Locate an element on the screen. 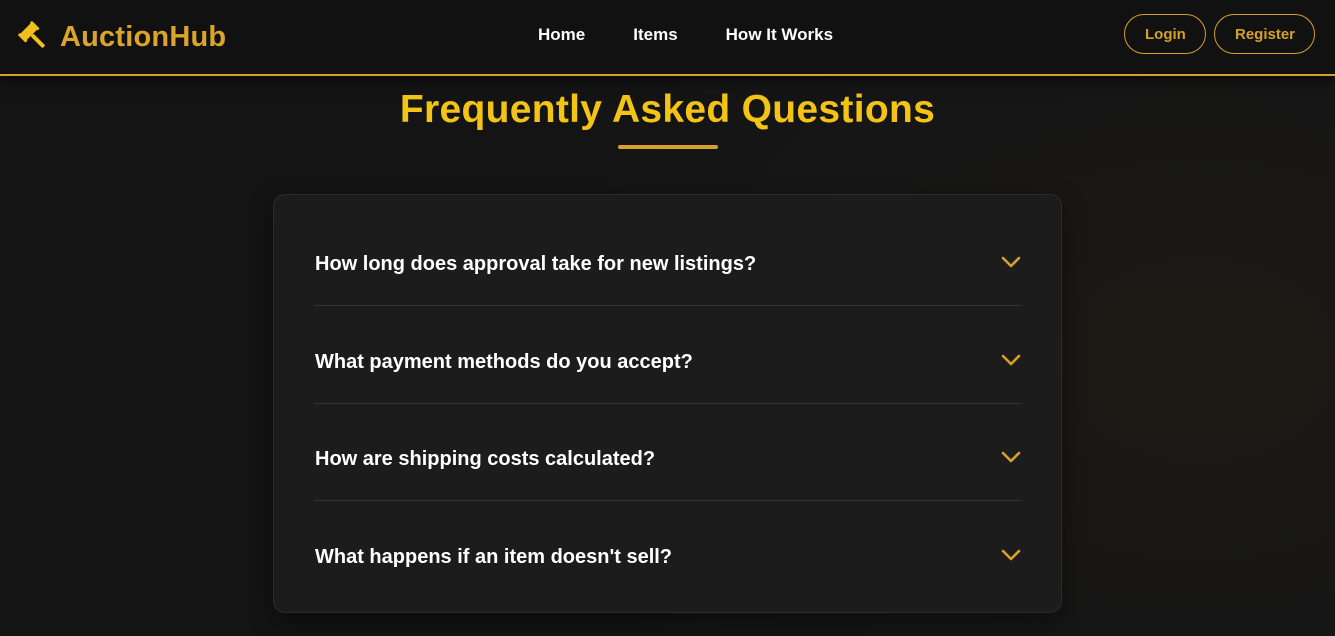  main-nav: Home Items How It Works is located at coordinates (685, 35).